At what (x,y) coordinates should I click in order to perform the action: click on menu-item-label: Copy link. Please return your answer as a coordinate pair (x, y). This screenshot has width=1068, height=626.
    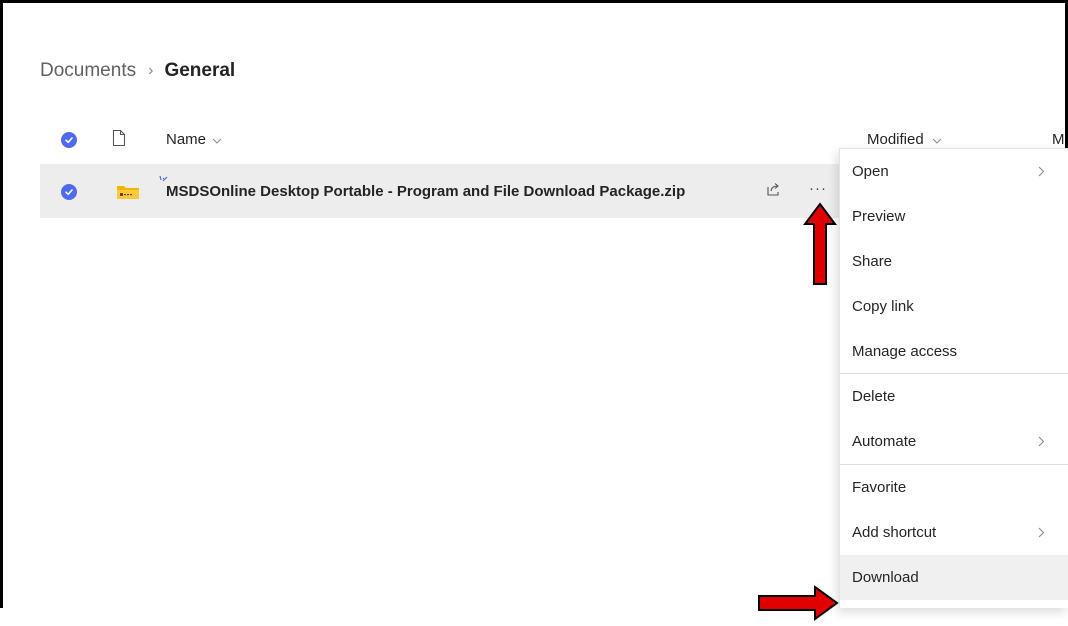
    Looking at the image, I should click on (883, 306).